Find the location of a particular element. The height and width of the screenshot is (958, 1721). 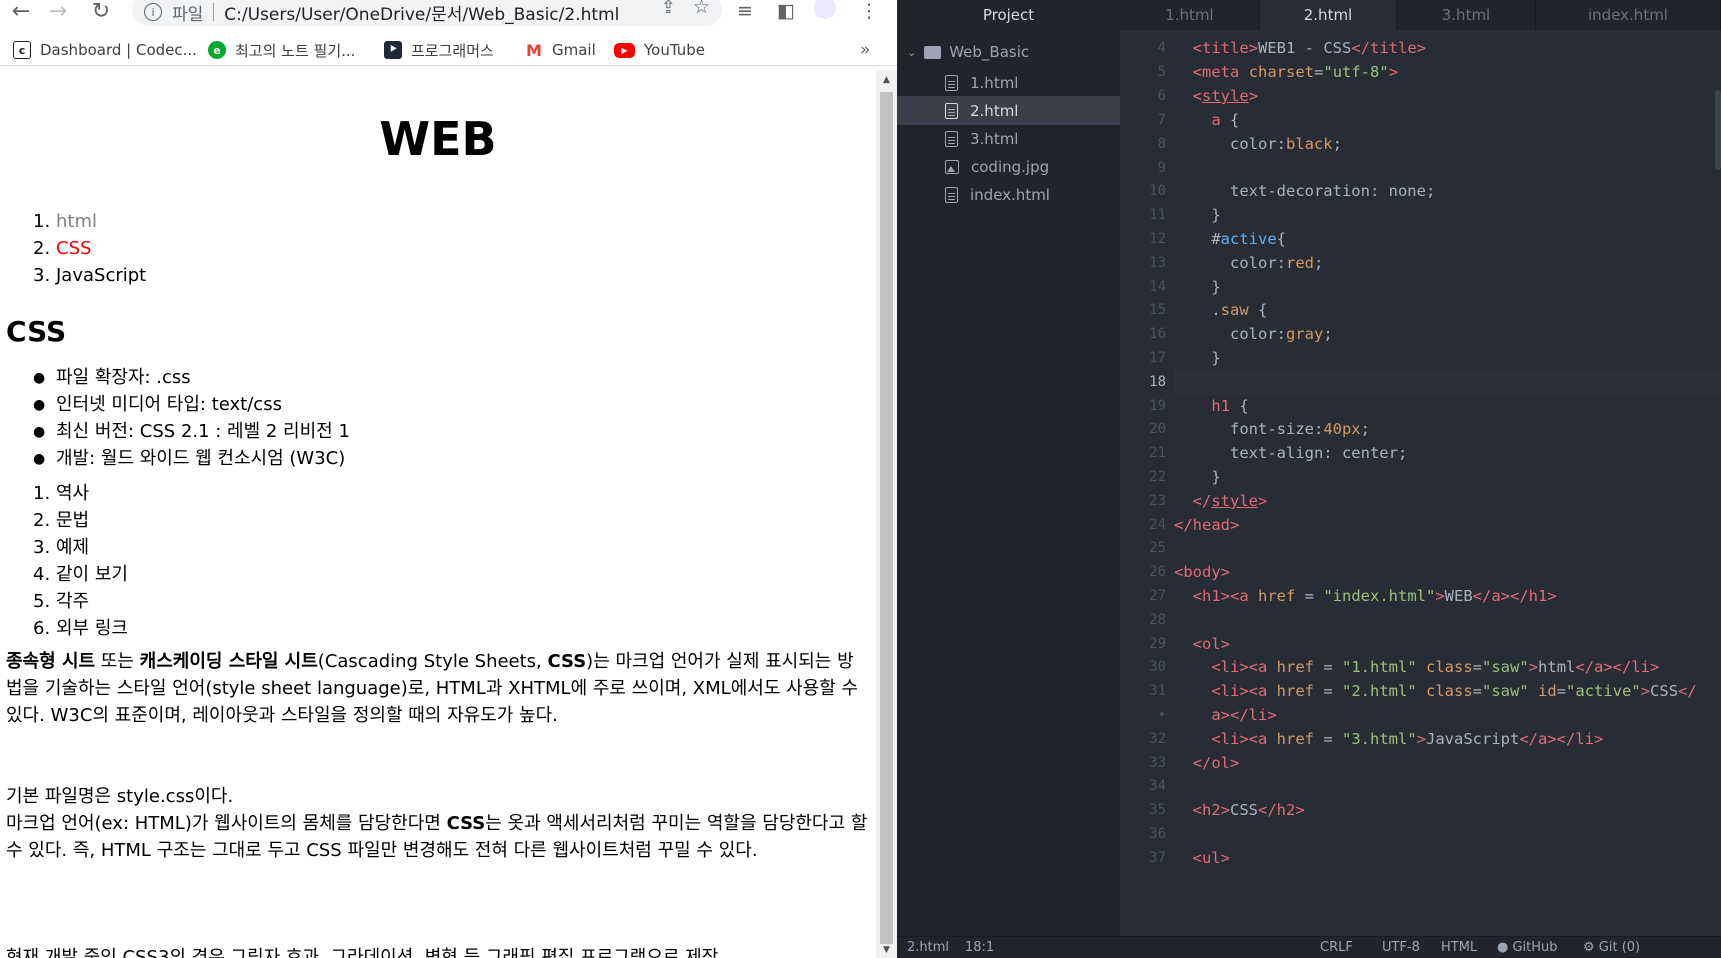

toc-list: 1. 역사 2. 문법 3. 예제 4. 같이 보기 5. 각주 6. 외부 링크 is located at coordinates (80, 561).